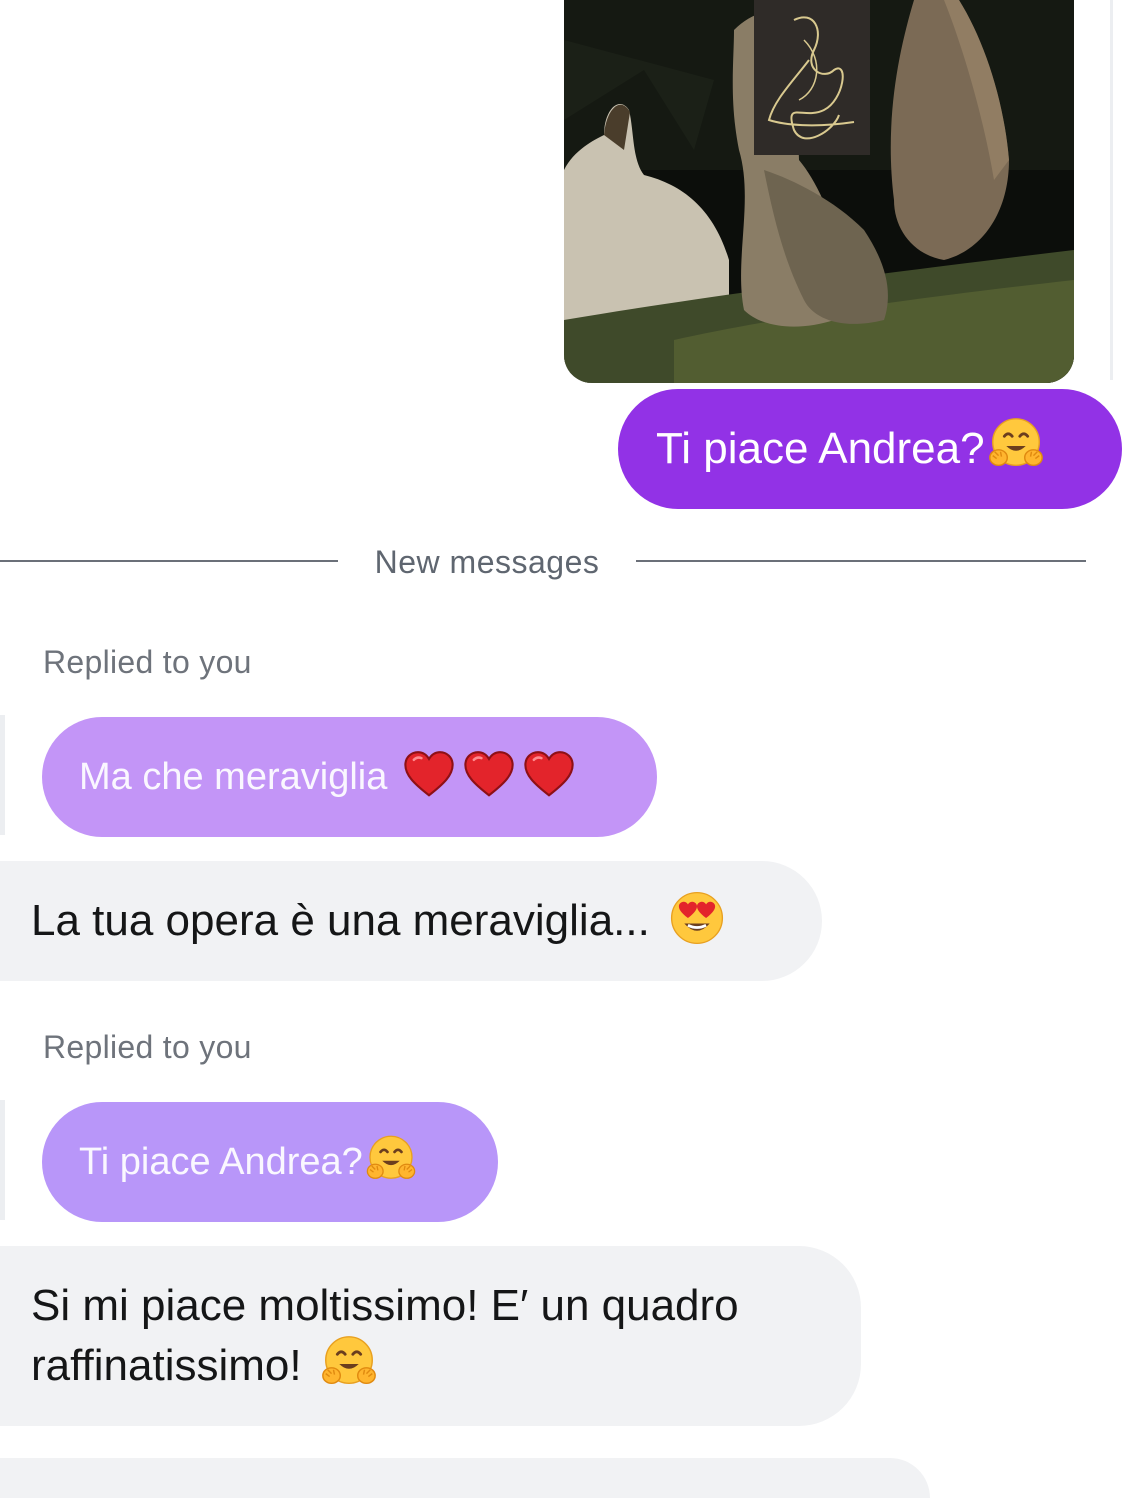  Describe the element at coordinates (465, 1478) in the screenshot. I see `next-message-bubble-partial` at that location.